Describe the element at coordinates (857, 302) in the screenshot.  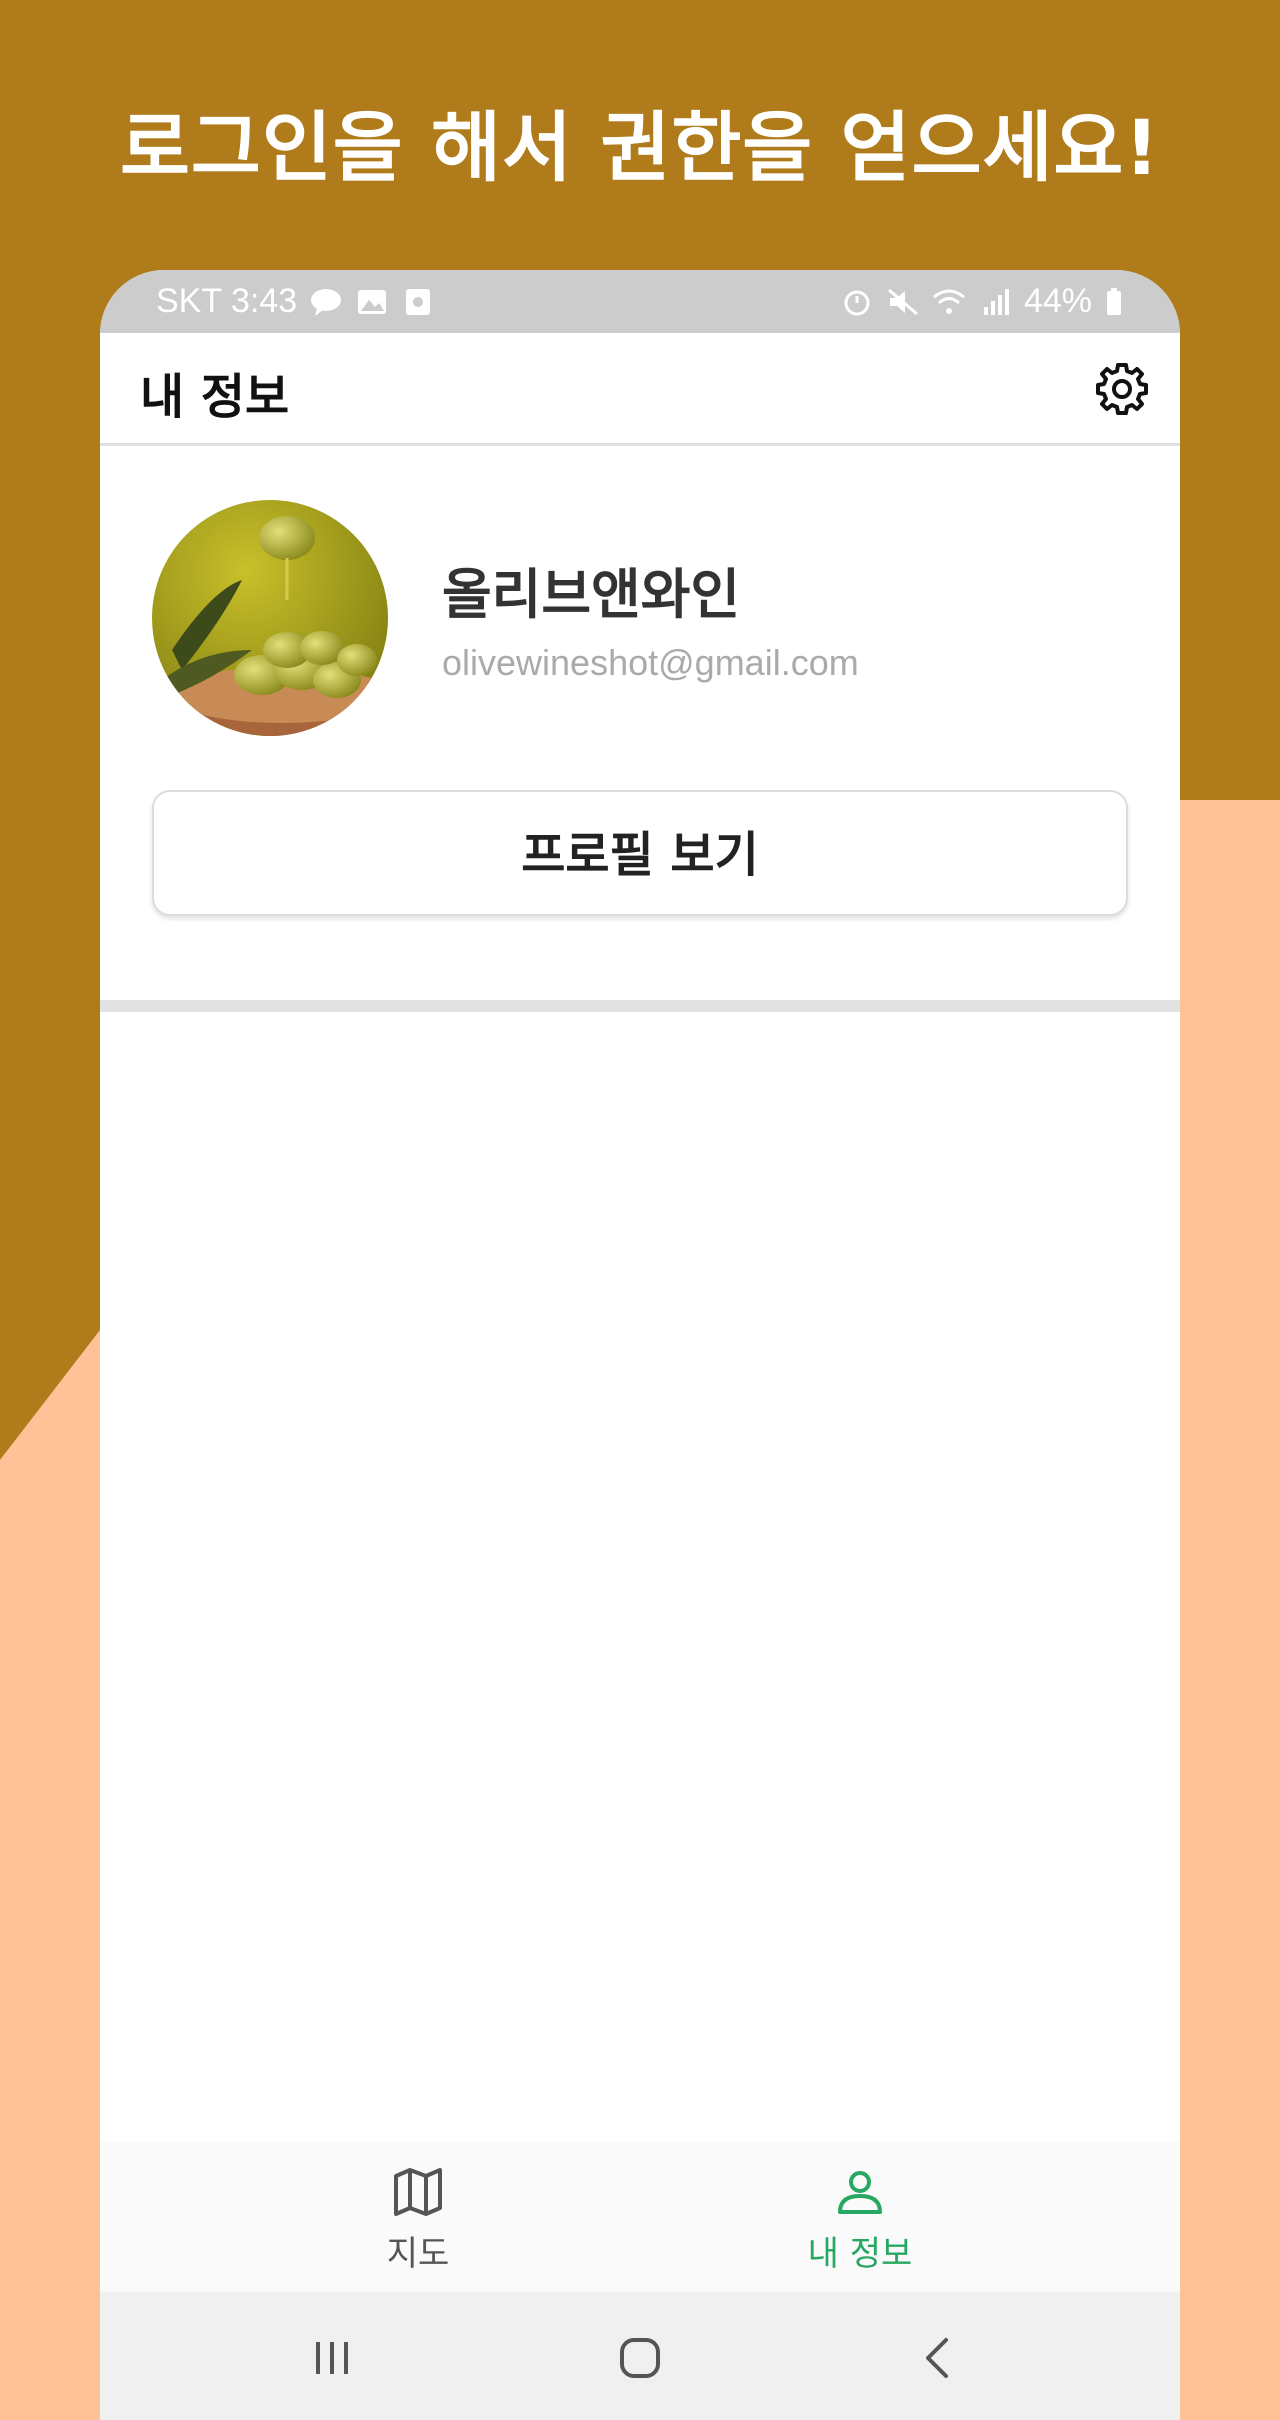
I see `alarm-icon` at that location.